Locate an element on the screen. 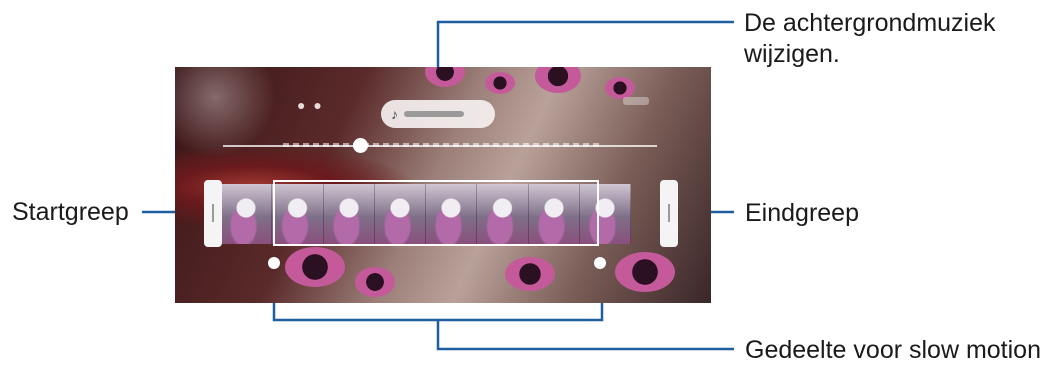  start-handle-label: Startgreep is located at coordinates (70, 212).